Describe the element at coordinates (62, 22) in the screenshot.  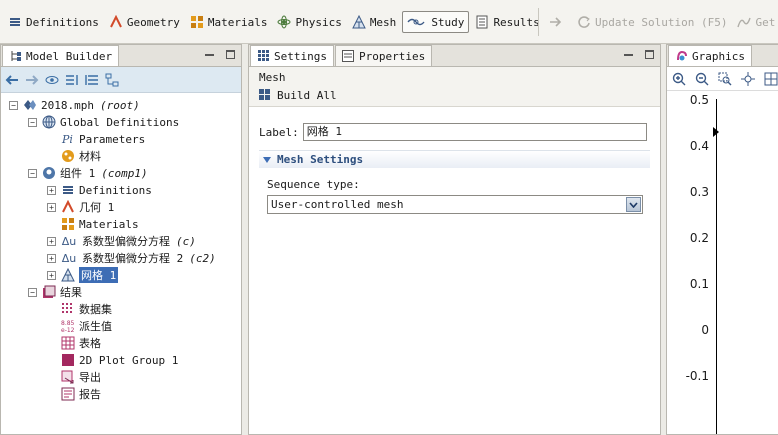
I see `ribbon-tab-label: Definitions` at that location.